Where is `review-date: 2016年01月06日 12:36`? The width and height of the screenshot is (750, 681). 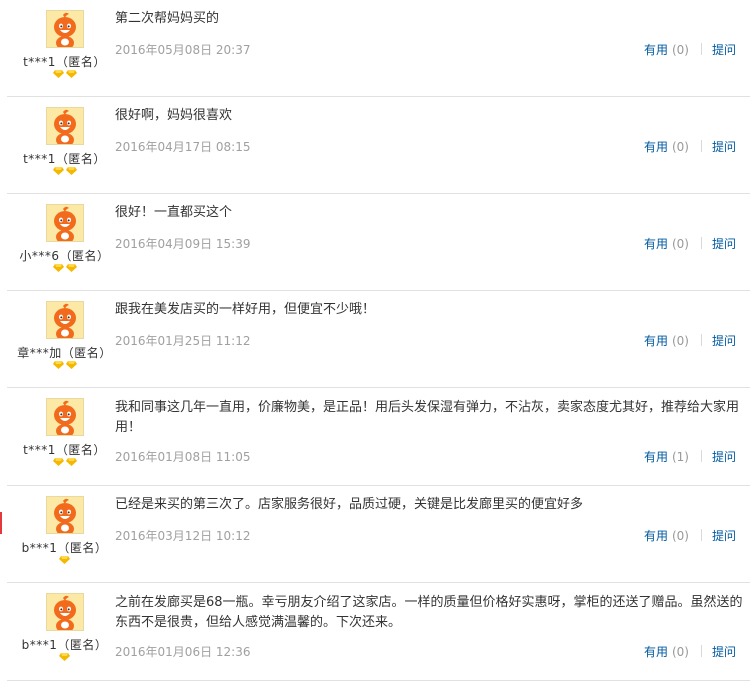
review-date: 2016年01月06日 12:36 is located at coordinates (183, 652).